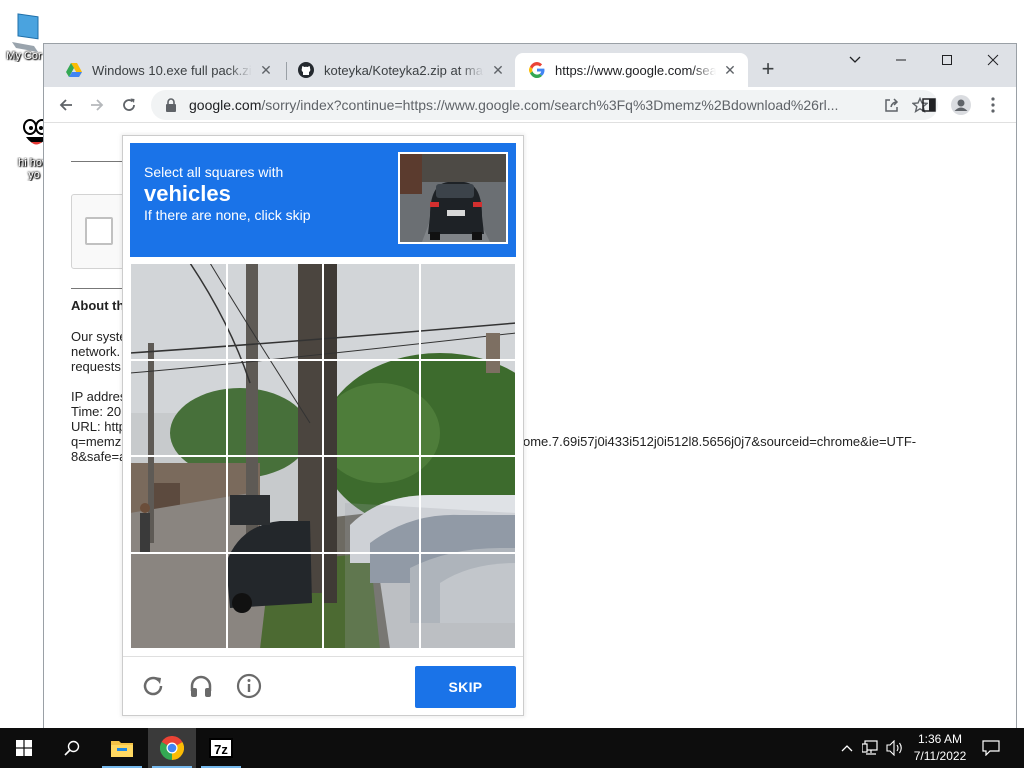 Image resolution: width=1024 pixels, height=768 pixels. Describe the element at coordinates (537, 70) in the screenshot. I see `google-icon` at that location.